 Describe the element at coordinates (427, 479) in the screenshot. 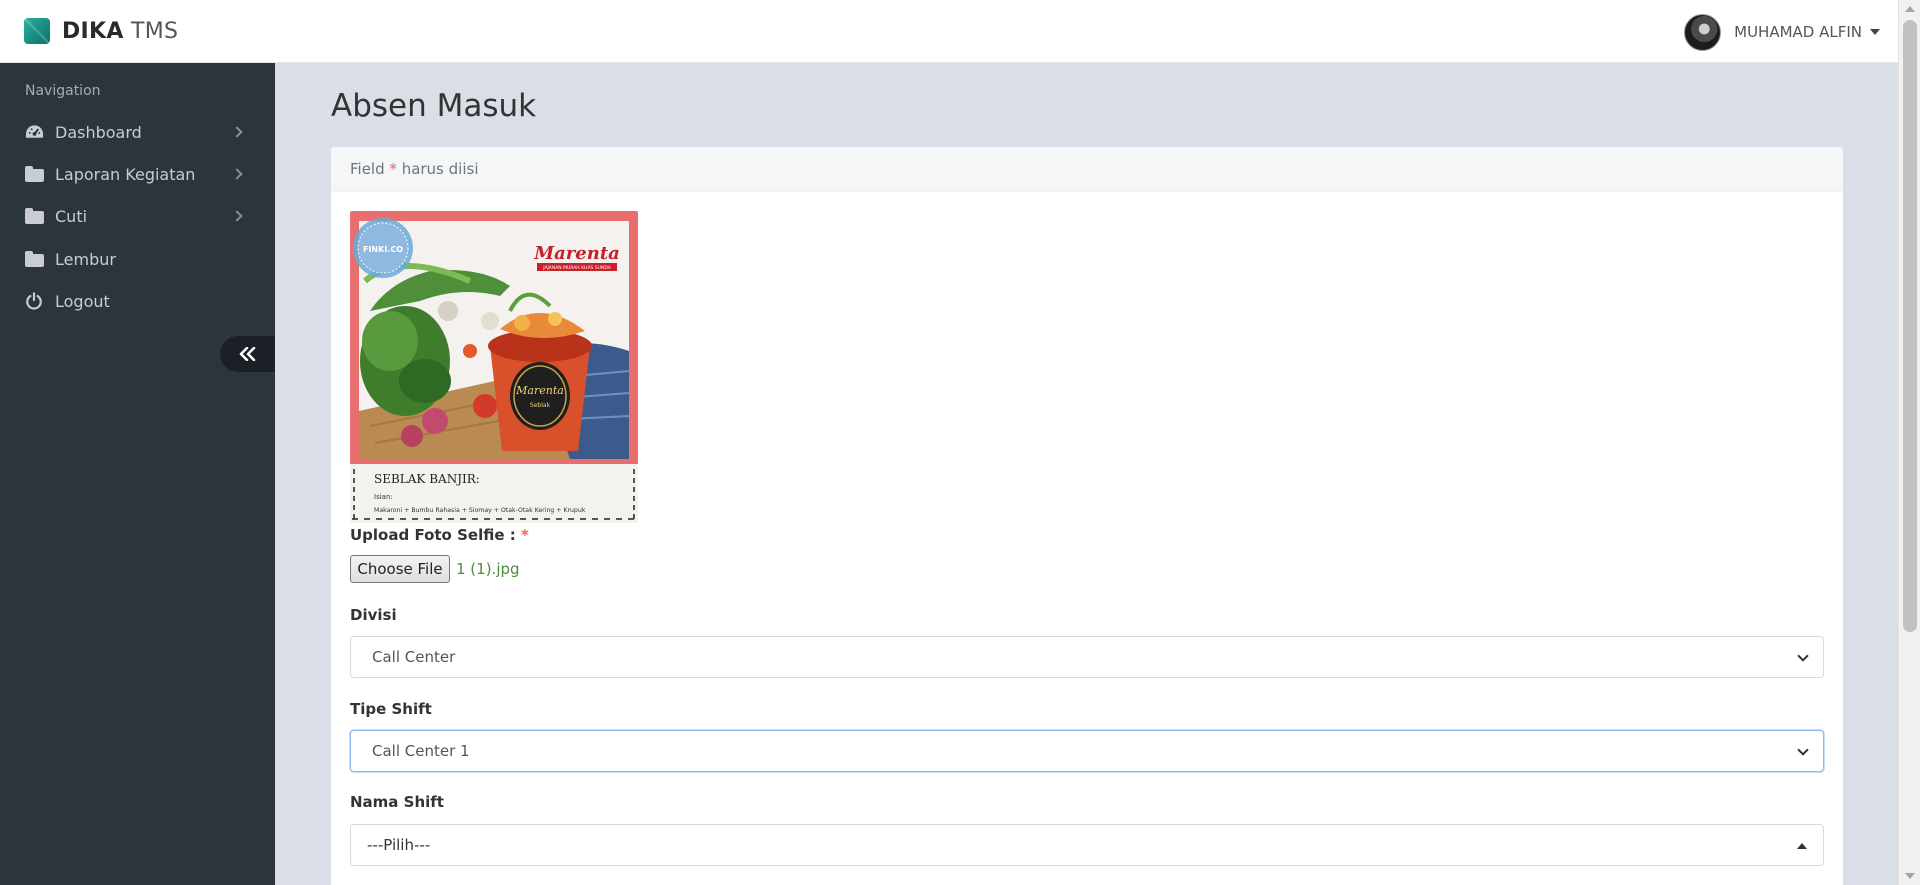

I see `preview-caption-title: SEBLAK BANJIR:` at that location.